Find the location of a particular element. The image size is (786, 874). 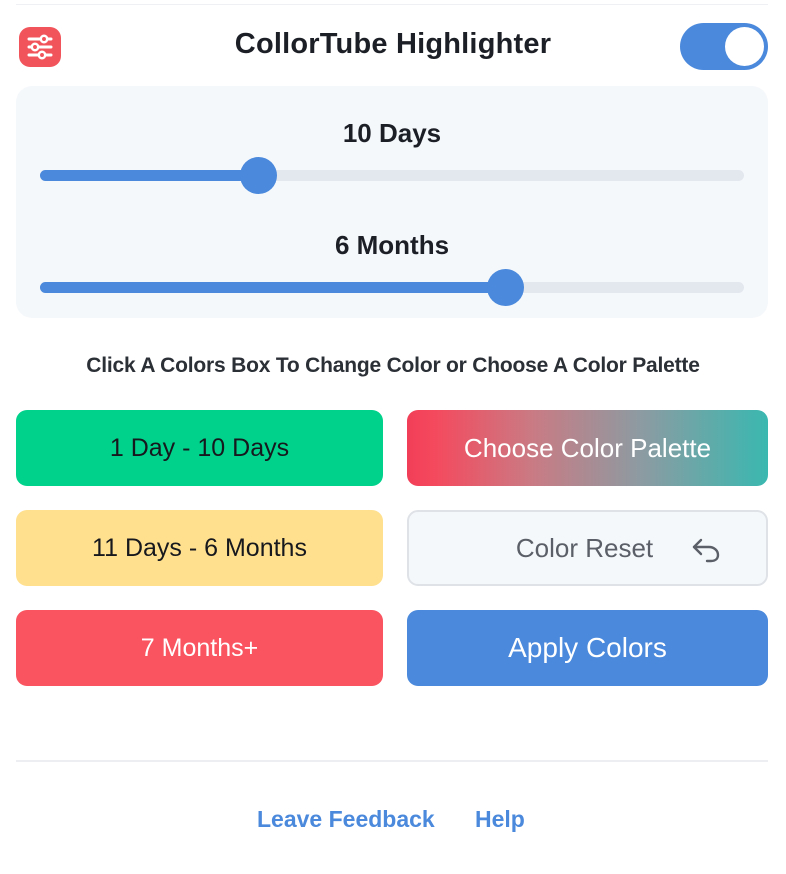

range-3-color-button: 7 Months+ is located at coordinates (199, 648).